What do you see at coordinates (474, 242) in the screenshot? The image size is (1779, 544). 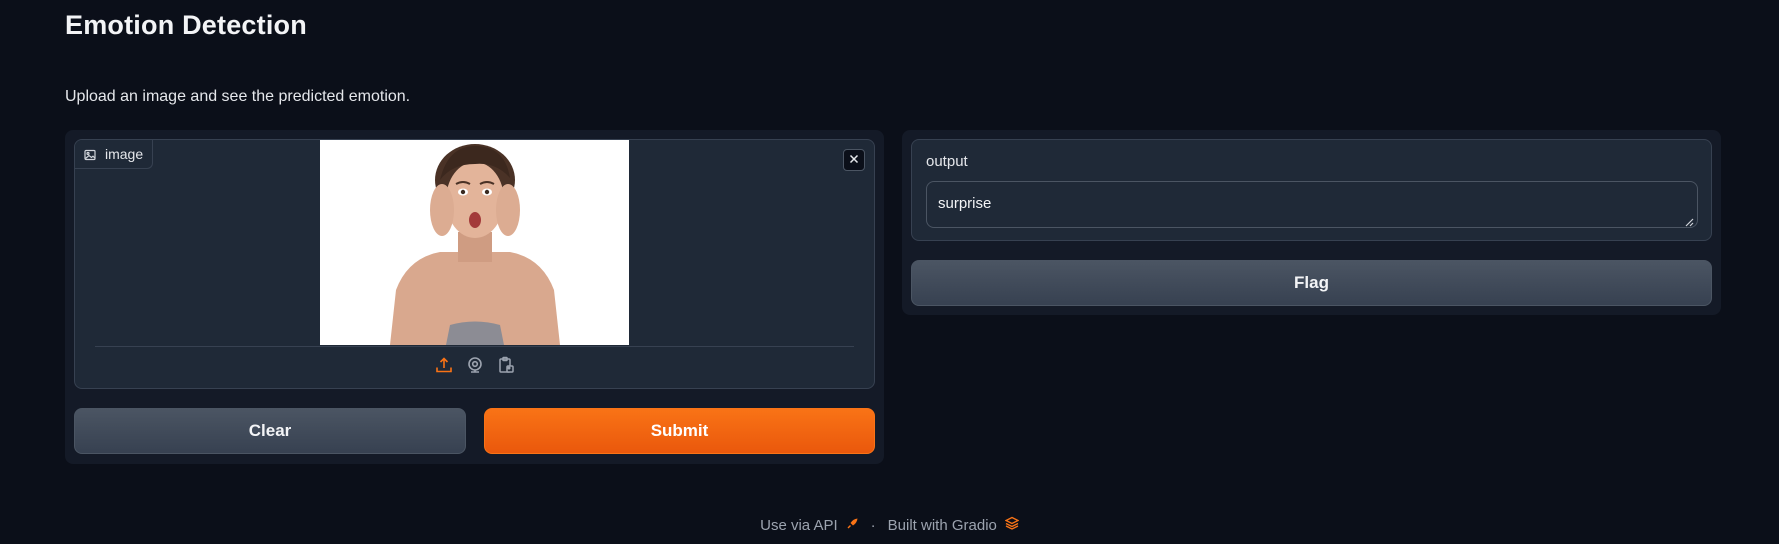 I see `uploaded-image-preview` at bounding box center [474, 242].